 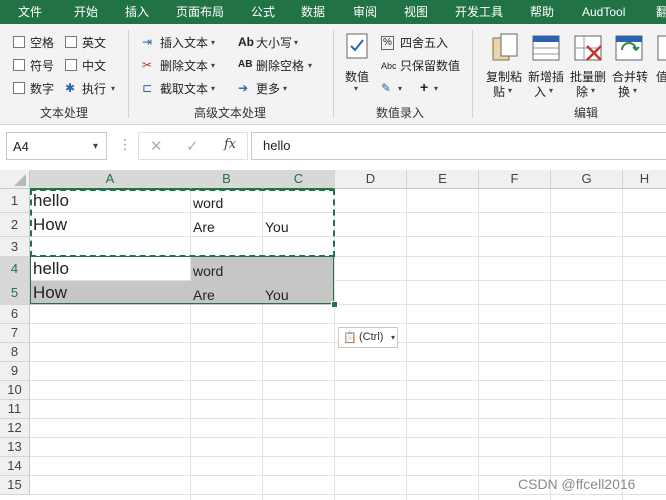 I want to click on select-all-corner, so click(x=15, y=179).